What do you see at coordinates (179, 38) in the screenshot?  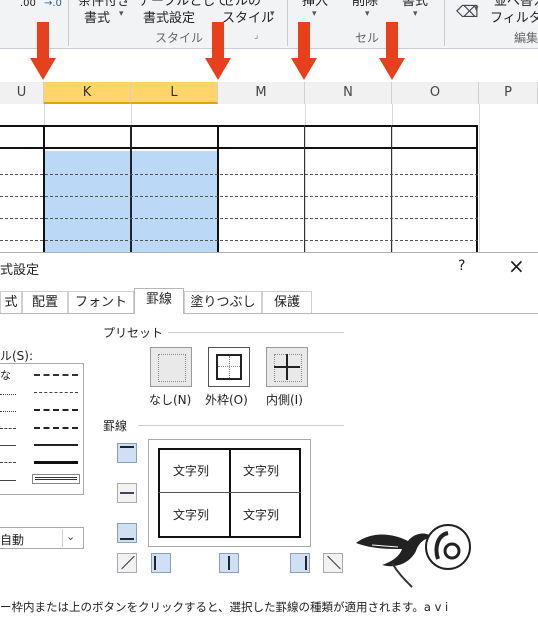 I see `group-label-style: スタイル` at bounding box center [179, 38].